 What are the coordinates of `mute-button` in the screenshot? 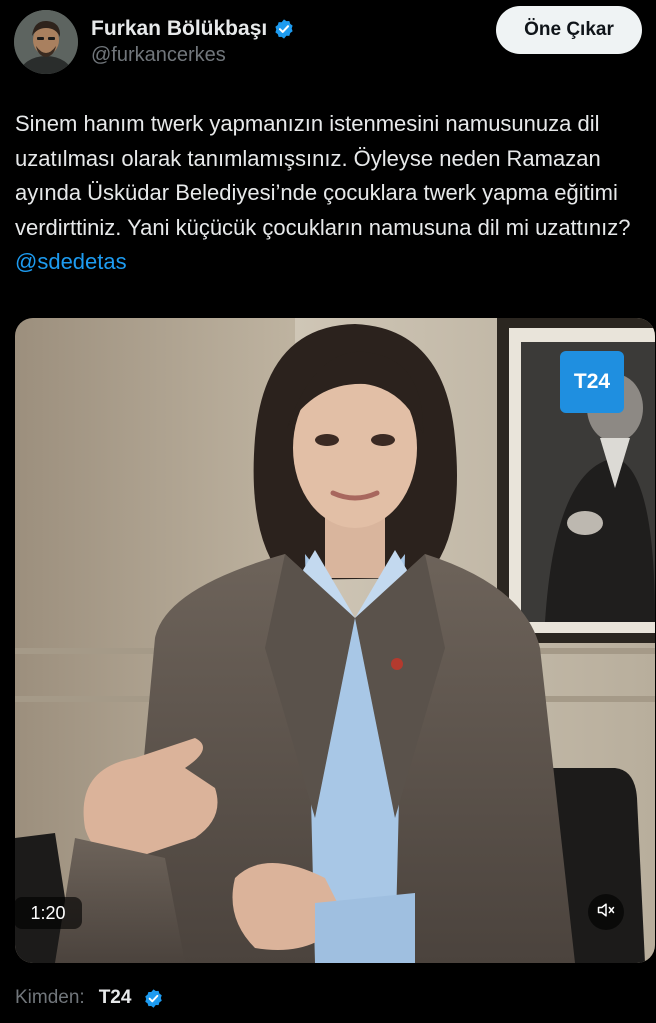 It's located at (606, 912).